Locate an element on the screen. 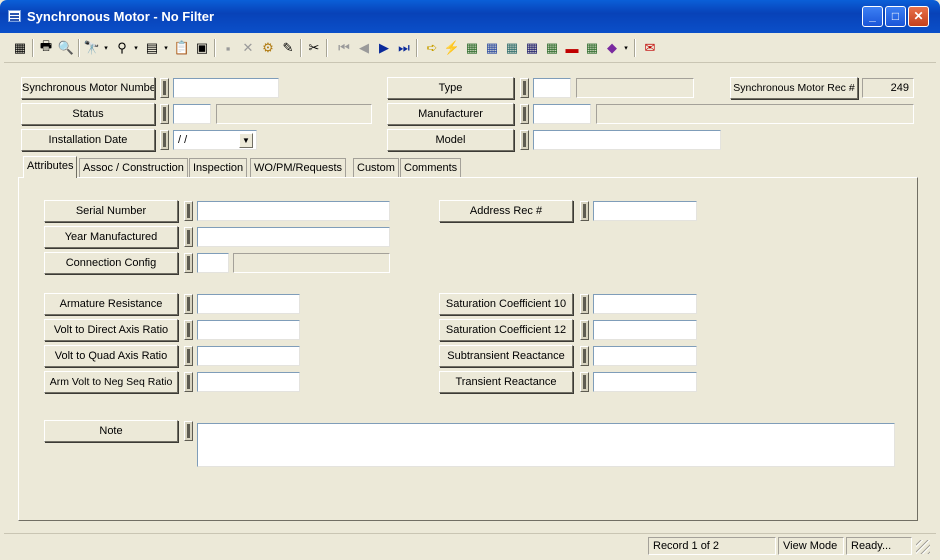 The height and width of the screenshot is (560, 940). manufacturer-indicator is located at coordinates (524, 114).